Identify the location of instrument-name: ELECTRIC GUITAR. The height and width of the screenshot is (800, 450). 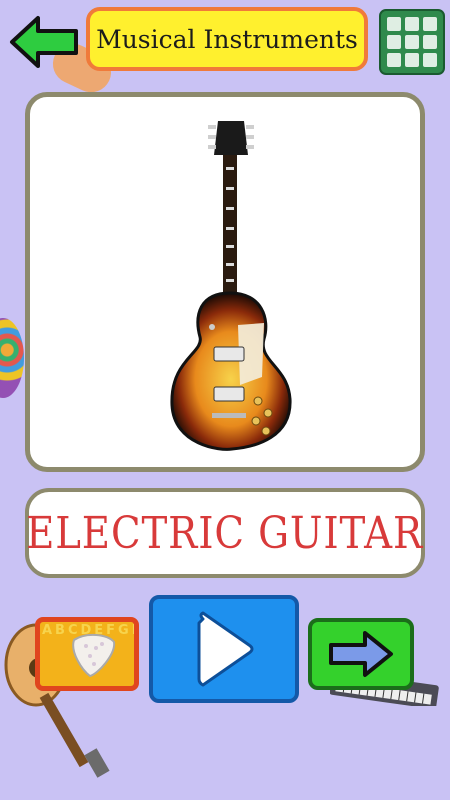
(225, 533).